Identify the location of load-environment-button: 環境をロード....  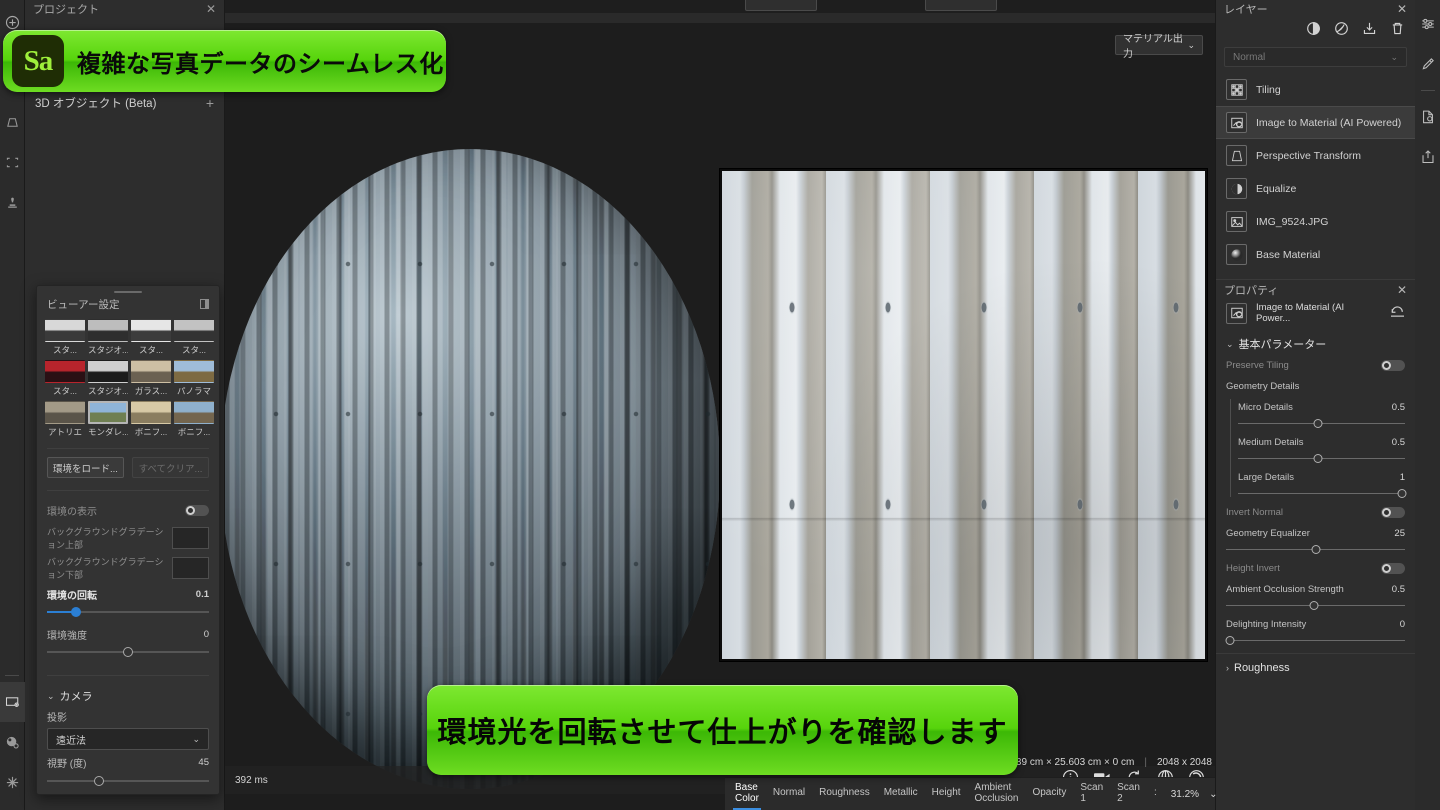
(85, 467).